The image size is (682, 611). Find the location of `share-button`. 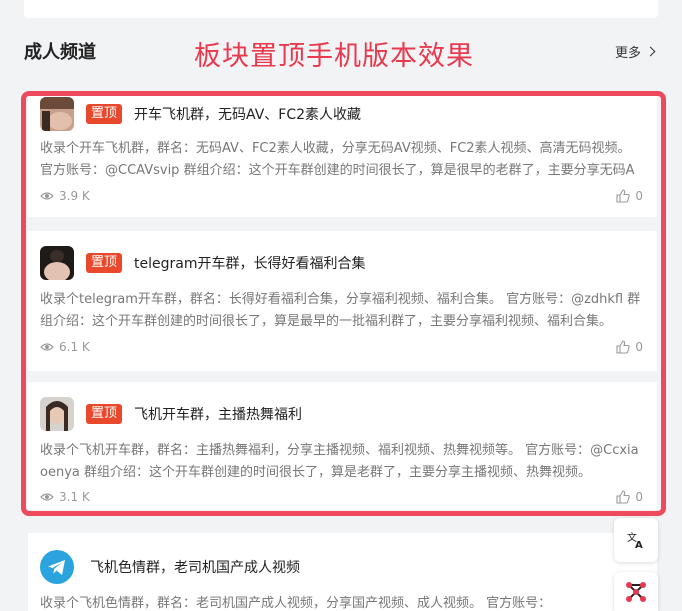

share-button is located at coordinates (636, 591).